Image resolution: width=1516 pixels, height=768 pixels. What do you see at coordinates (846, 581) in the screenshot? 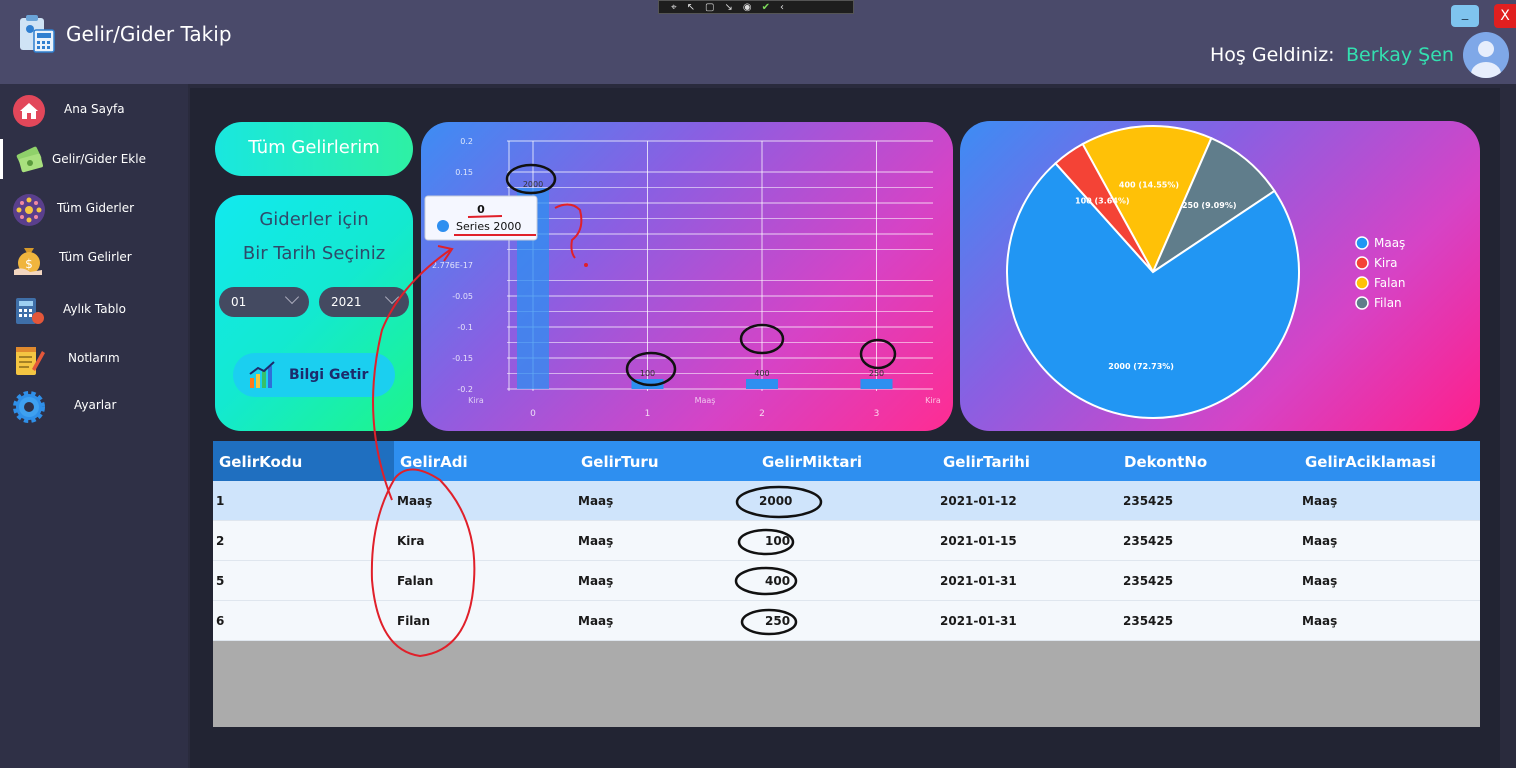
I see `table-row: 5 Falan Maaş 400 2021-01-31 235425 Maaş` at bounding box center [846, 581].